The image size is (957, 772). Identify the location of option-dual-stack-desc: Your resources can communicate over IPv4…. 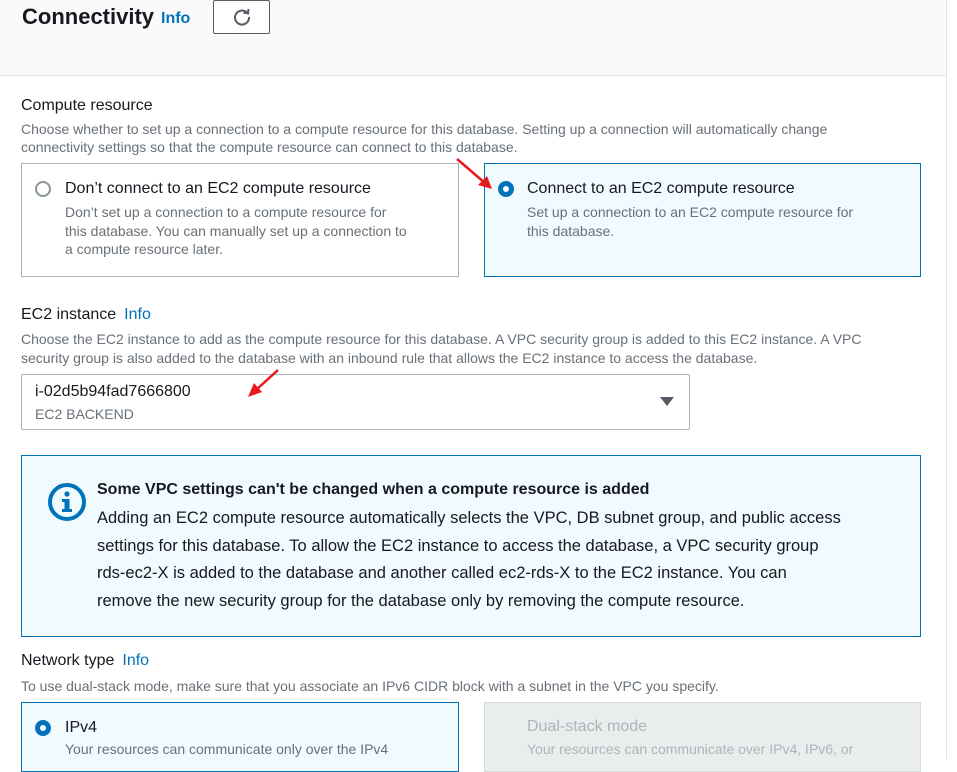
(690, 749).